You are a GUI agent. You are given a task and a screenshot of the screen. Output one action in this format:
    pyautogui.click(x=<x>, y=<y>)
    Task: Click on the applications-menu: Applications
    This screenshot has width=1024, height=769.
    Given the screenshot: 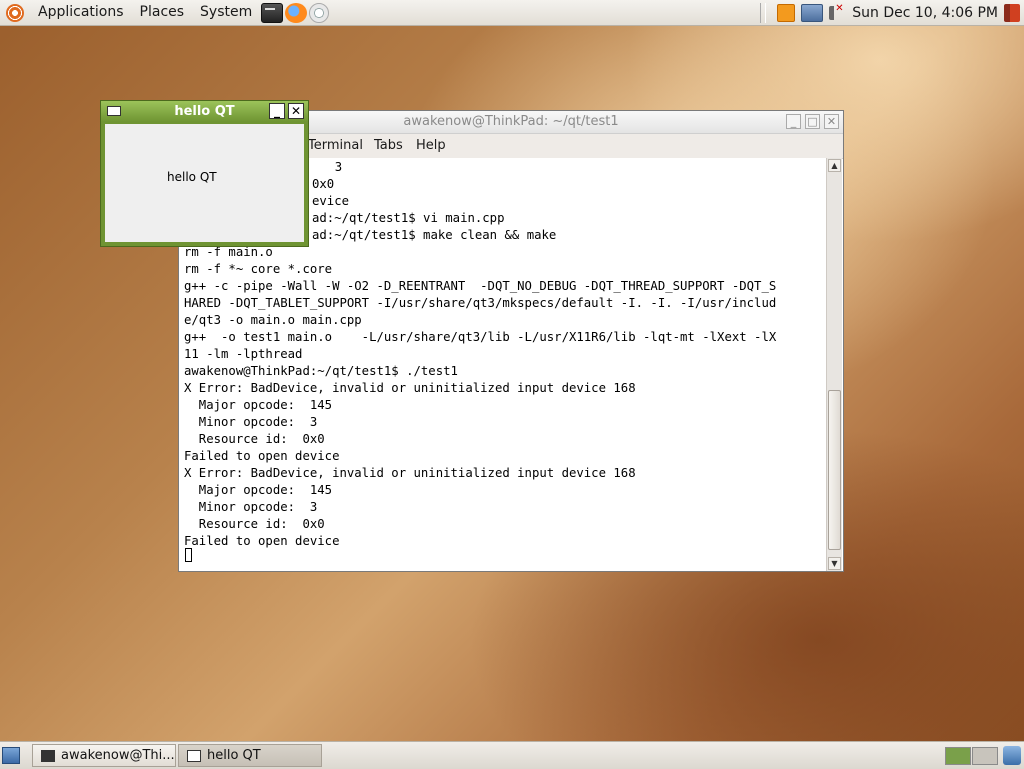 What is the action you would take?
    pyautogui.click(x=81, y=12)
    